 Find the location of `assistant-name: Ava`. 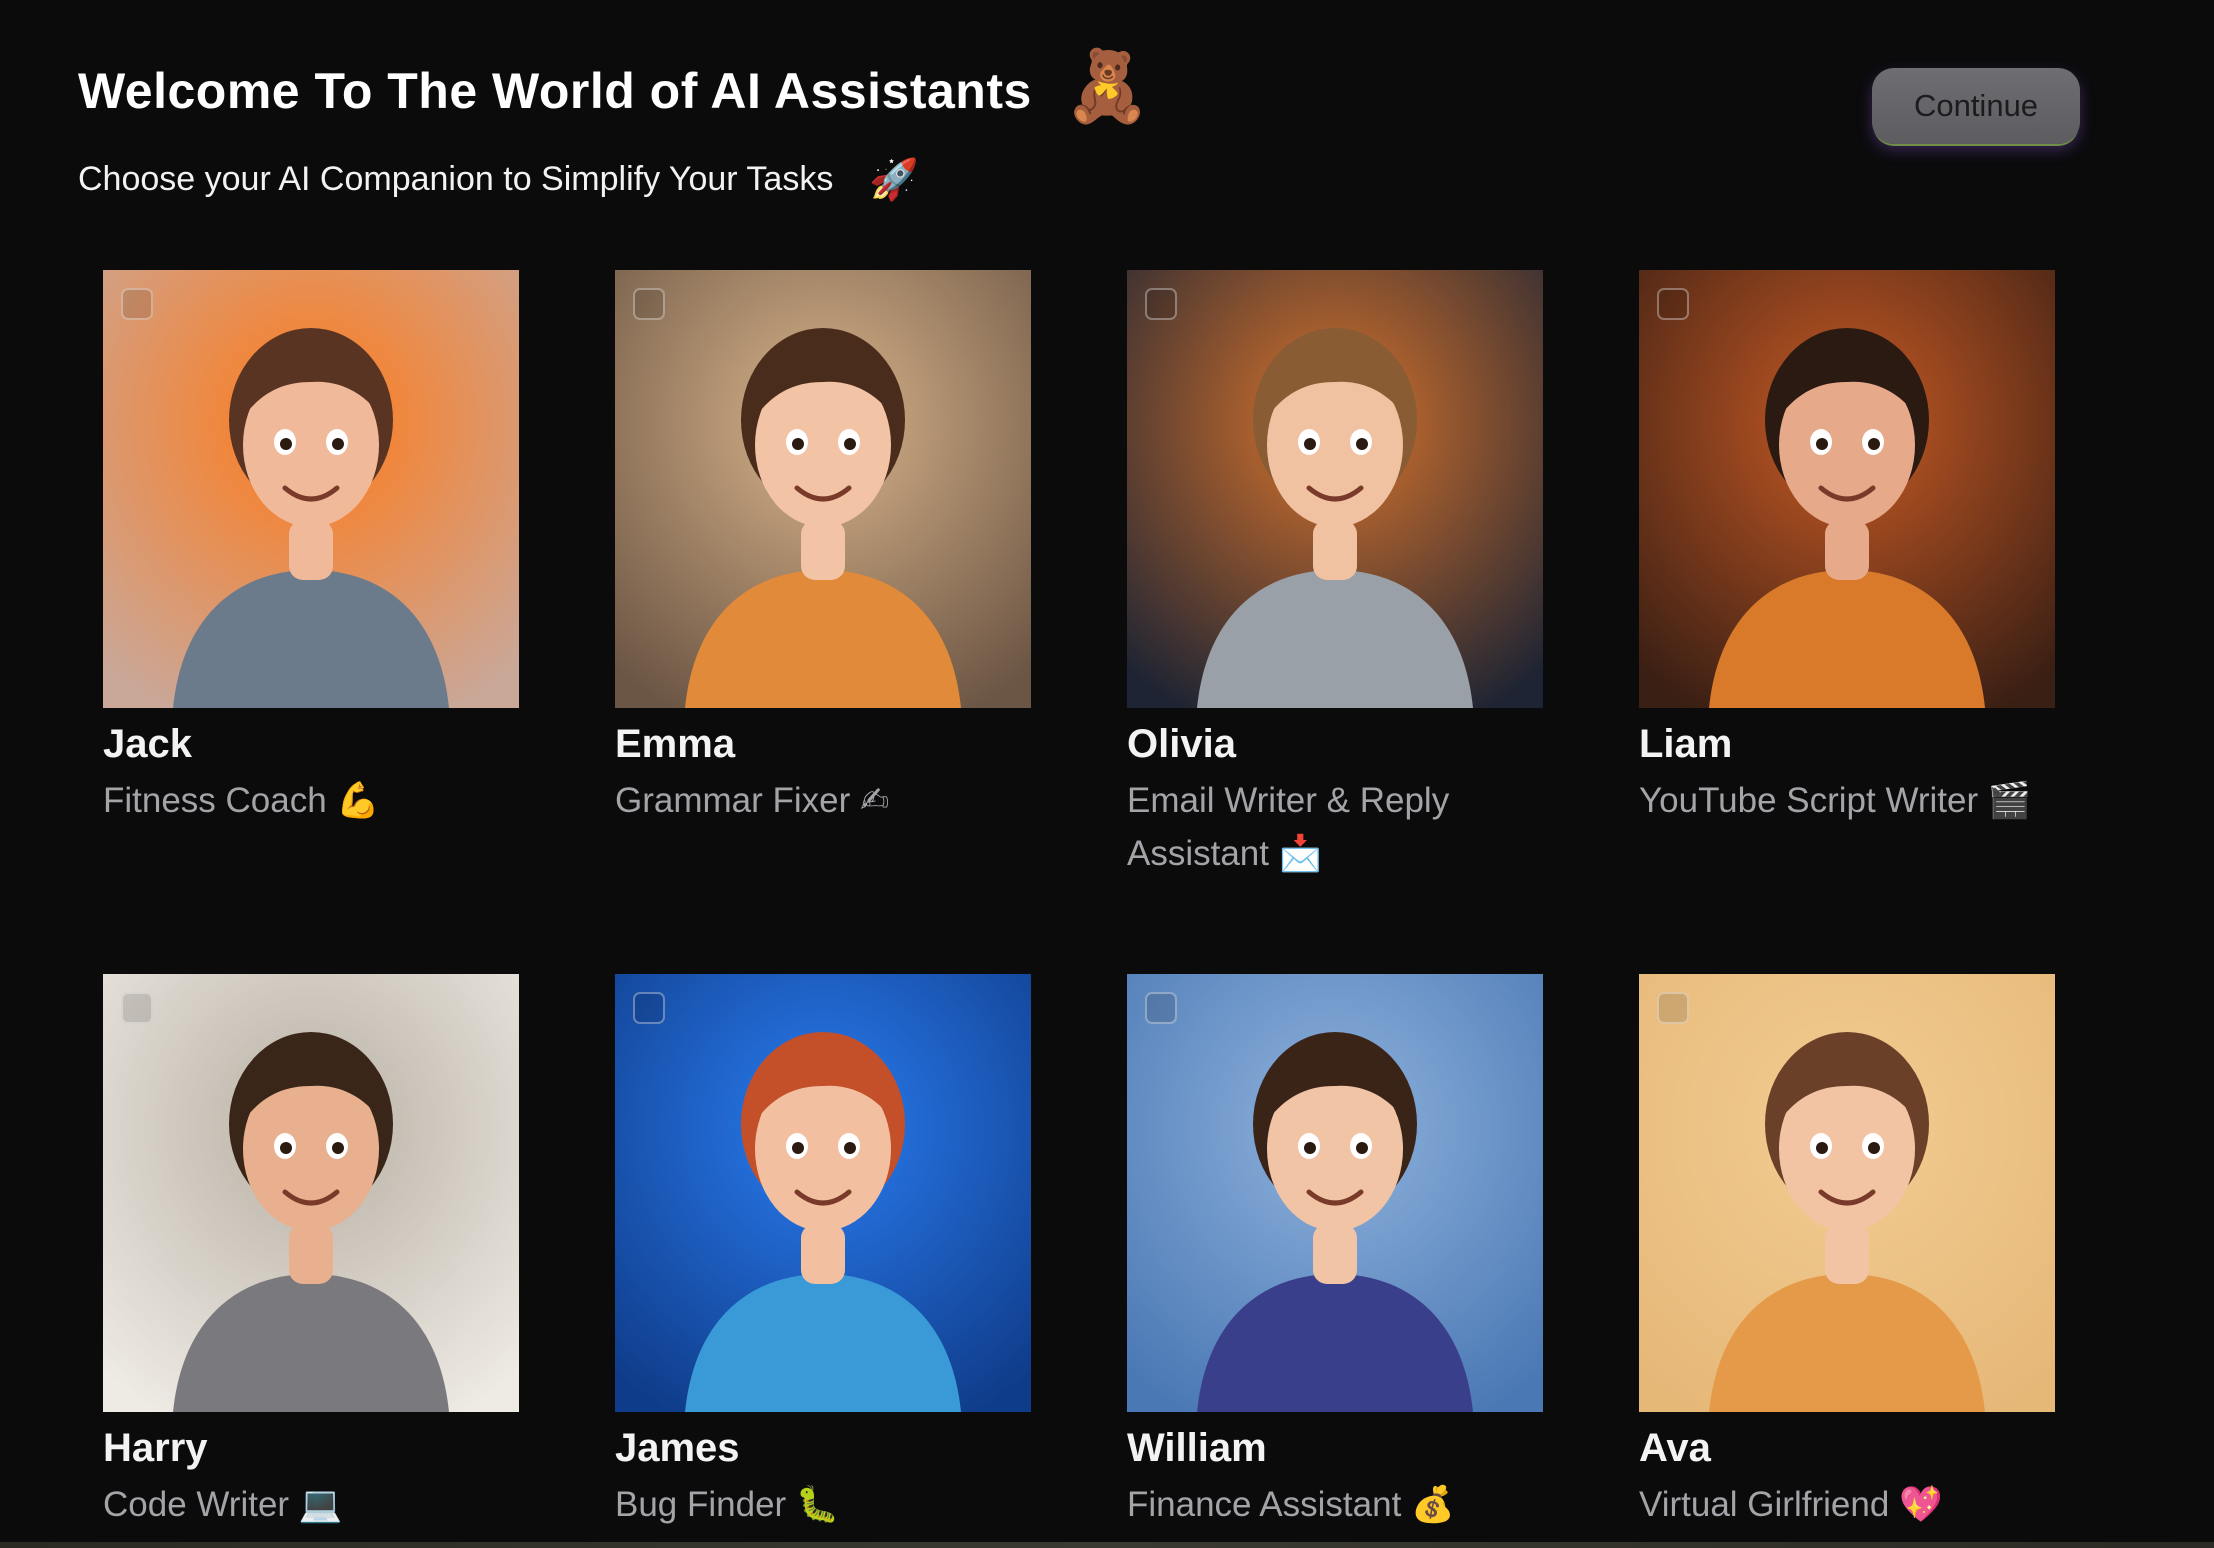

assistant-name: Ava is located at coordinates (1675, 1448).